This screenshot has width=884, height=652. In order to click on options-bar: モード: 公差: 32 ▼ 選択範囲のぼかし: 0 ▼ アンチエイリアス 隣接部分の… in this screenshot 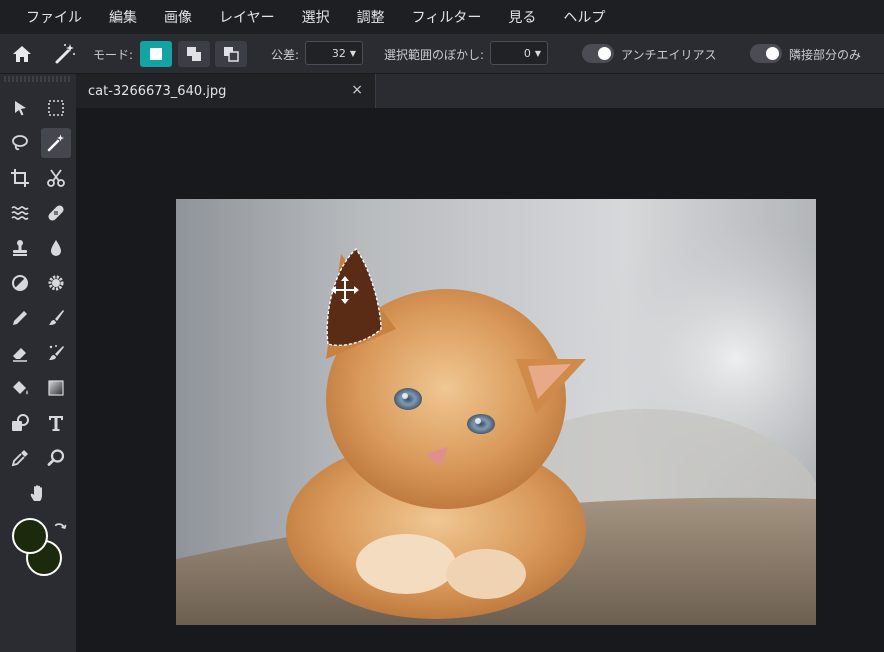, I will do `click(442, 54)`.